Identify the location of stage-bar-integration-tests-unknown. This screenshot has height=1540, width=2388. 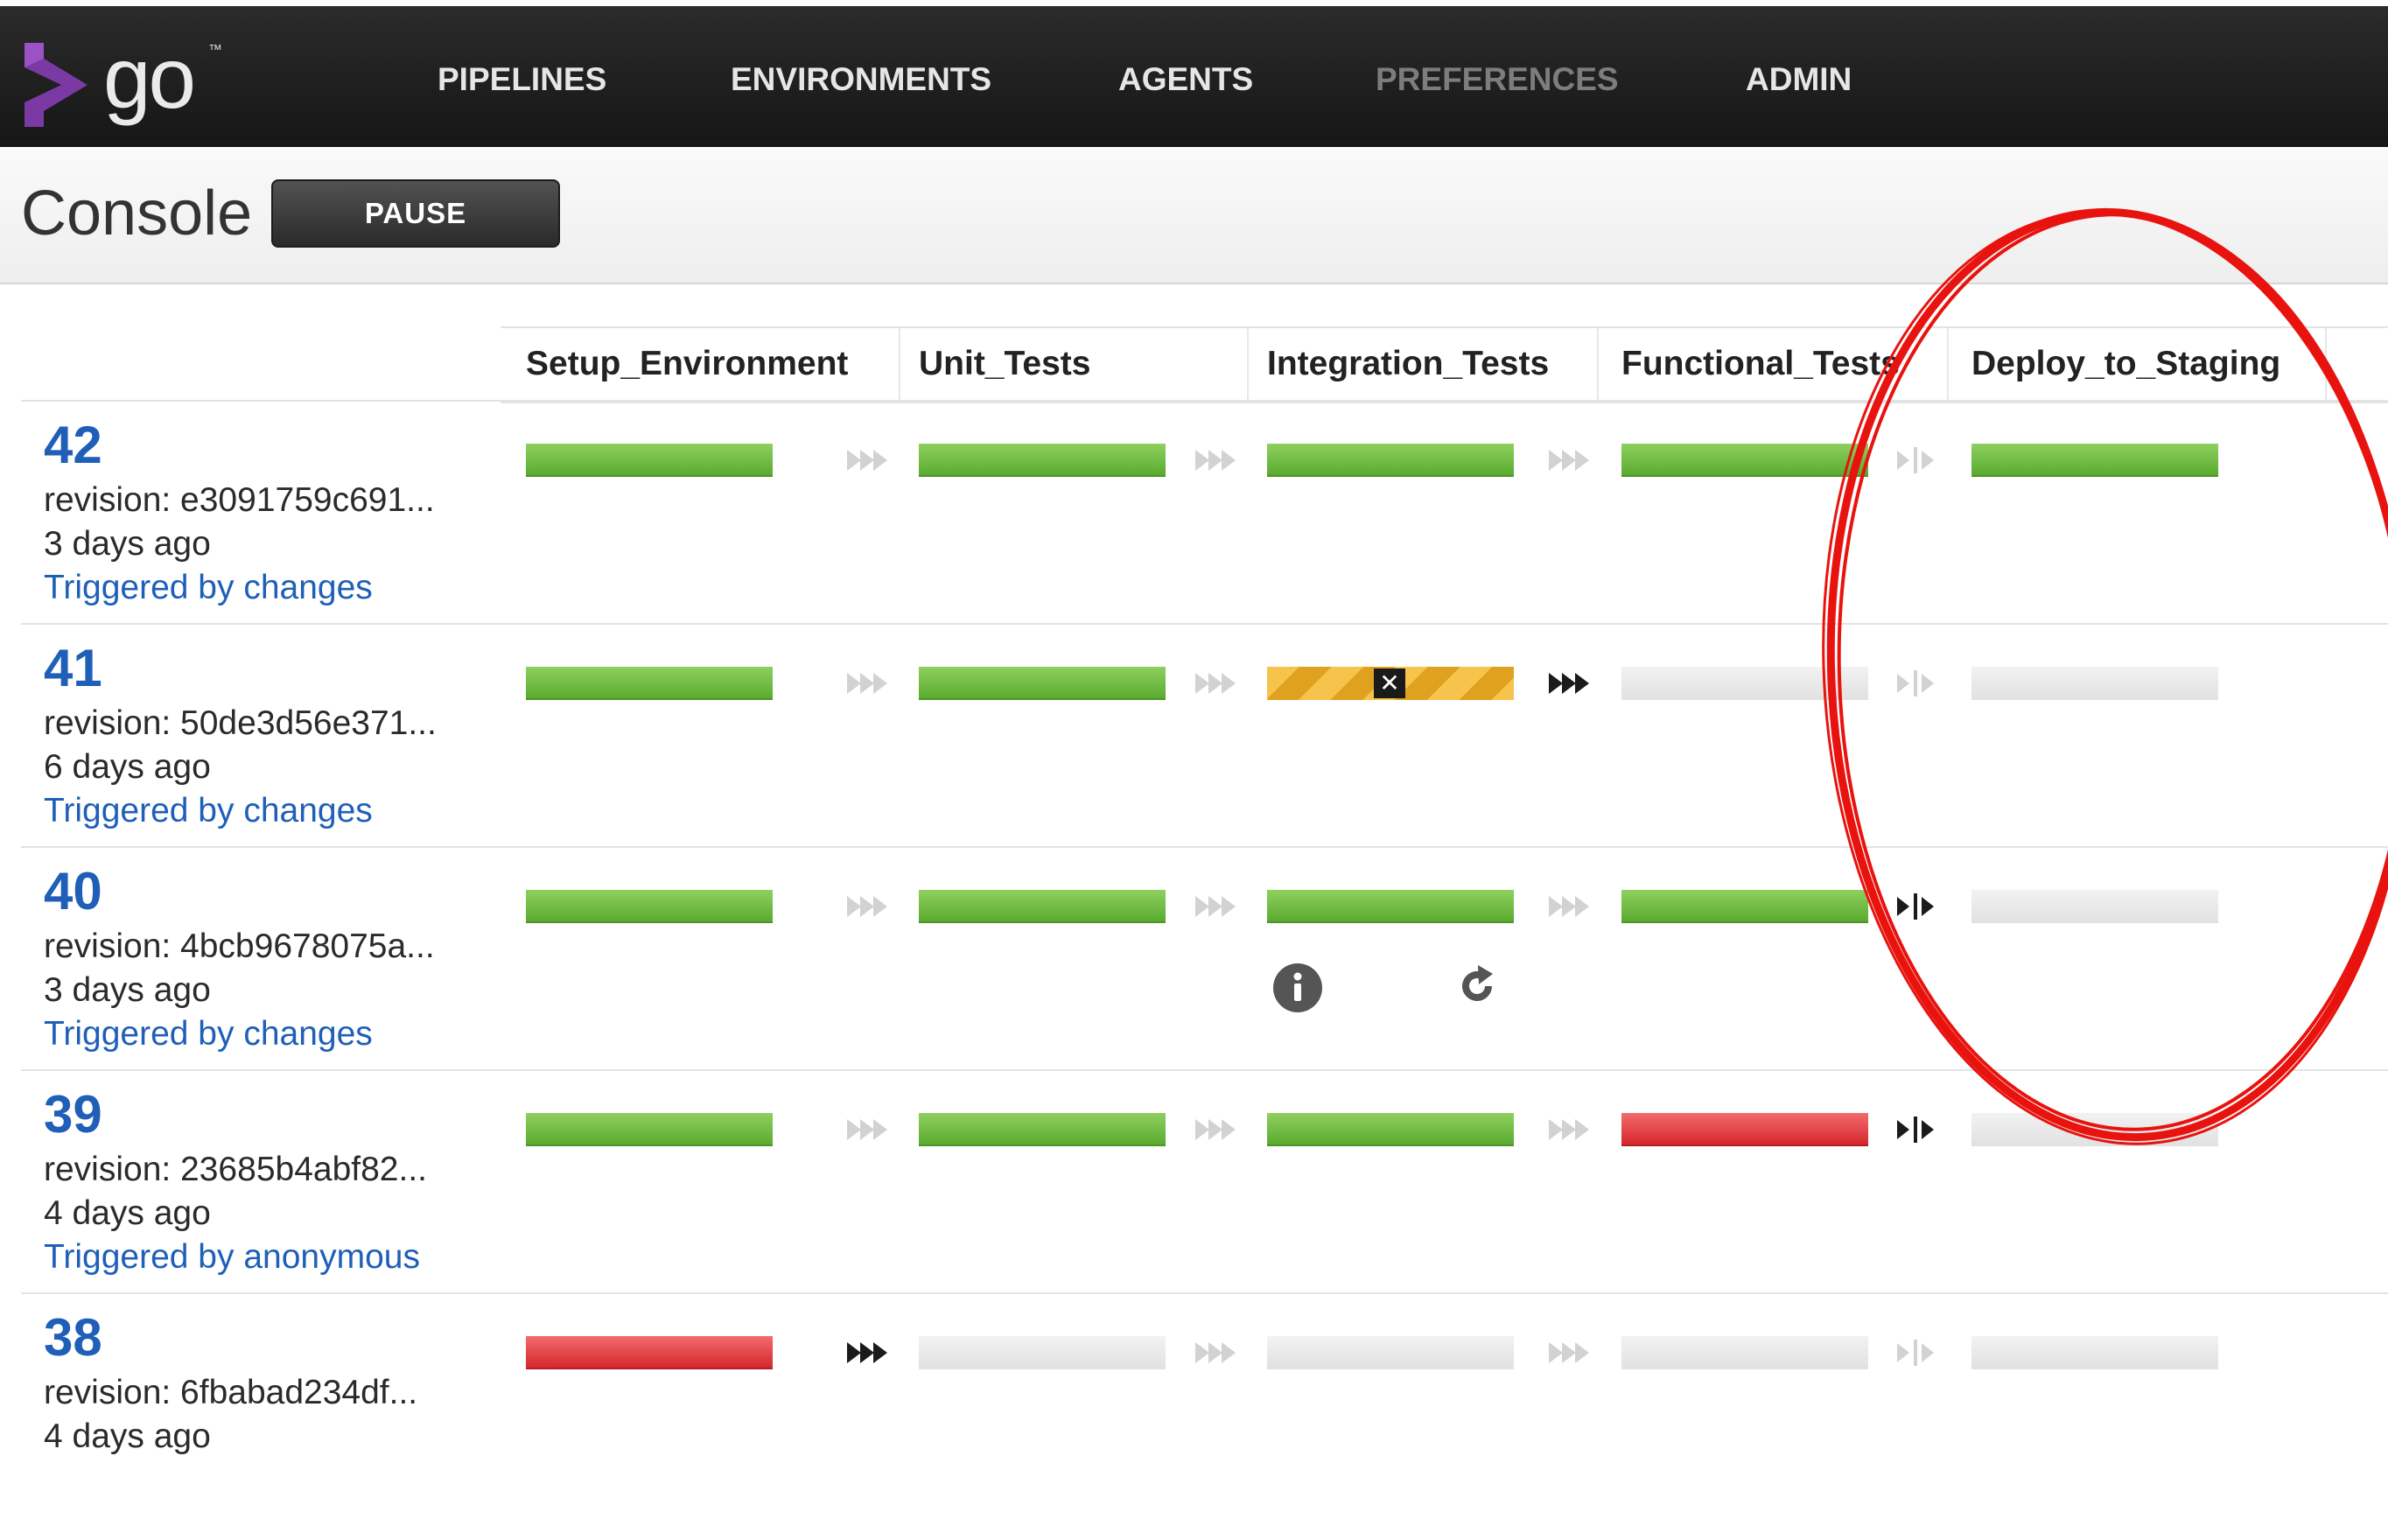
(1390, 1352).